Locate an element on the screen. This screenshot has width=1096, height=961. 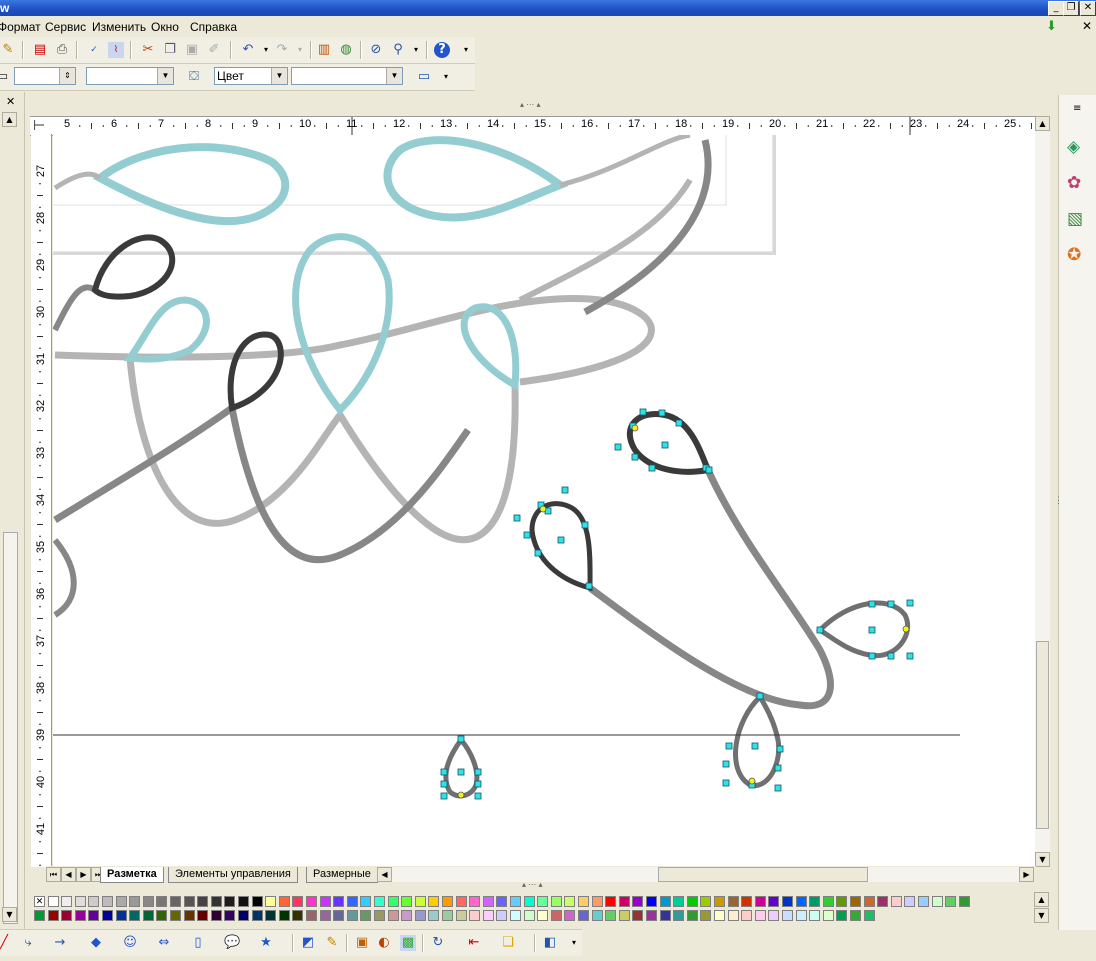
points-icon: ◩ is located at coordinates (308, 943).